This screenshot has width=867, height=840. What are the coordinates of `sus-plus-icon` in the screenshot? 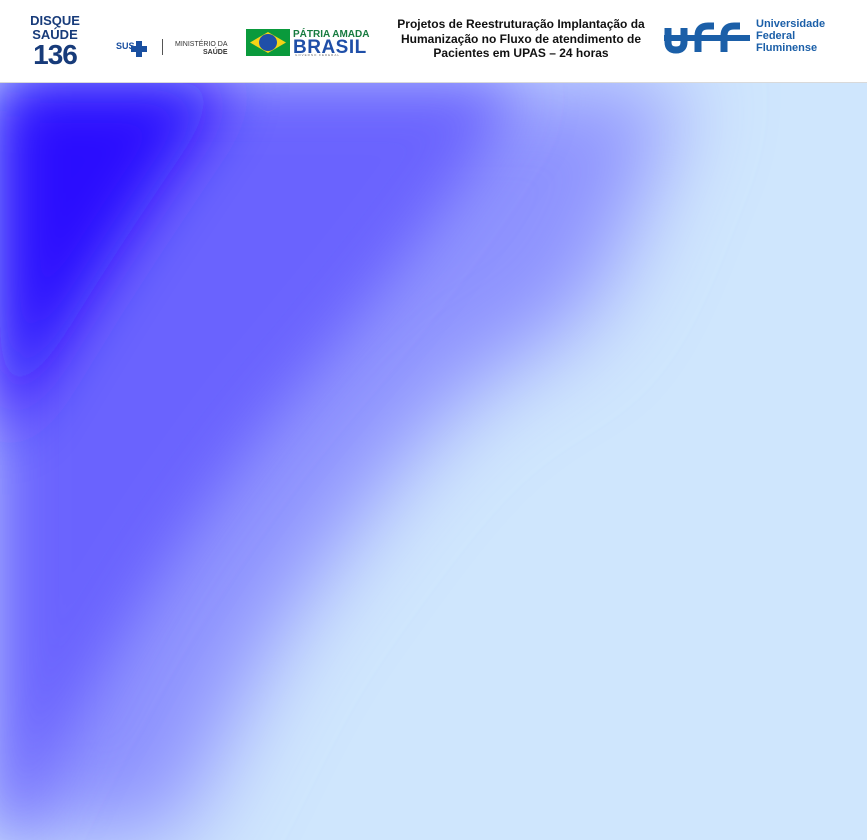 It's located at (139, 49).